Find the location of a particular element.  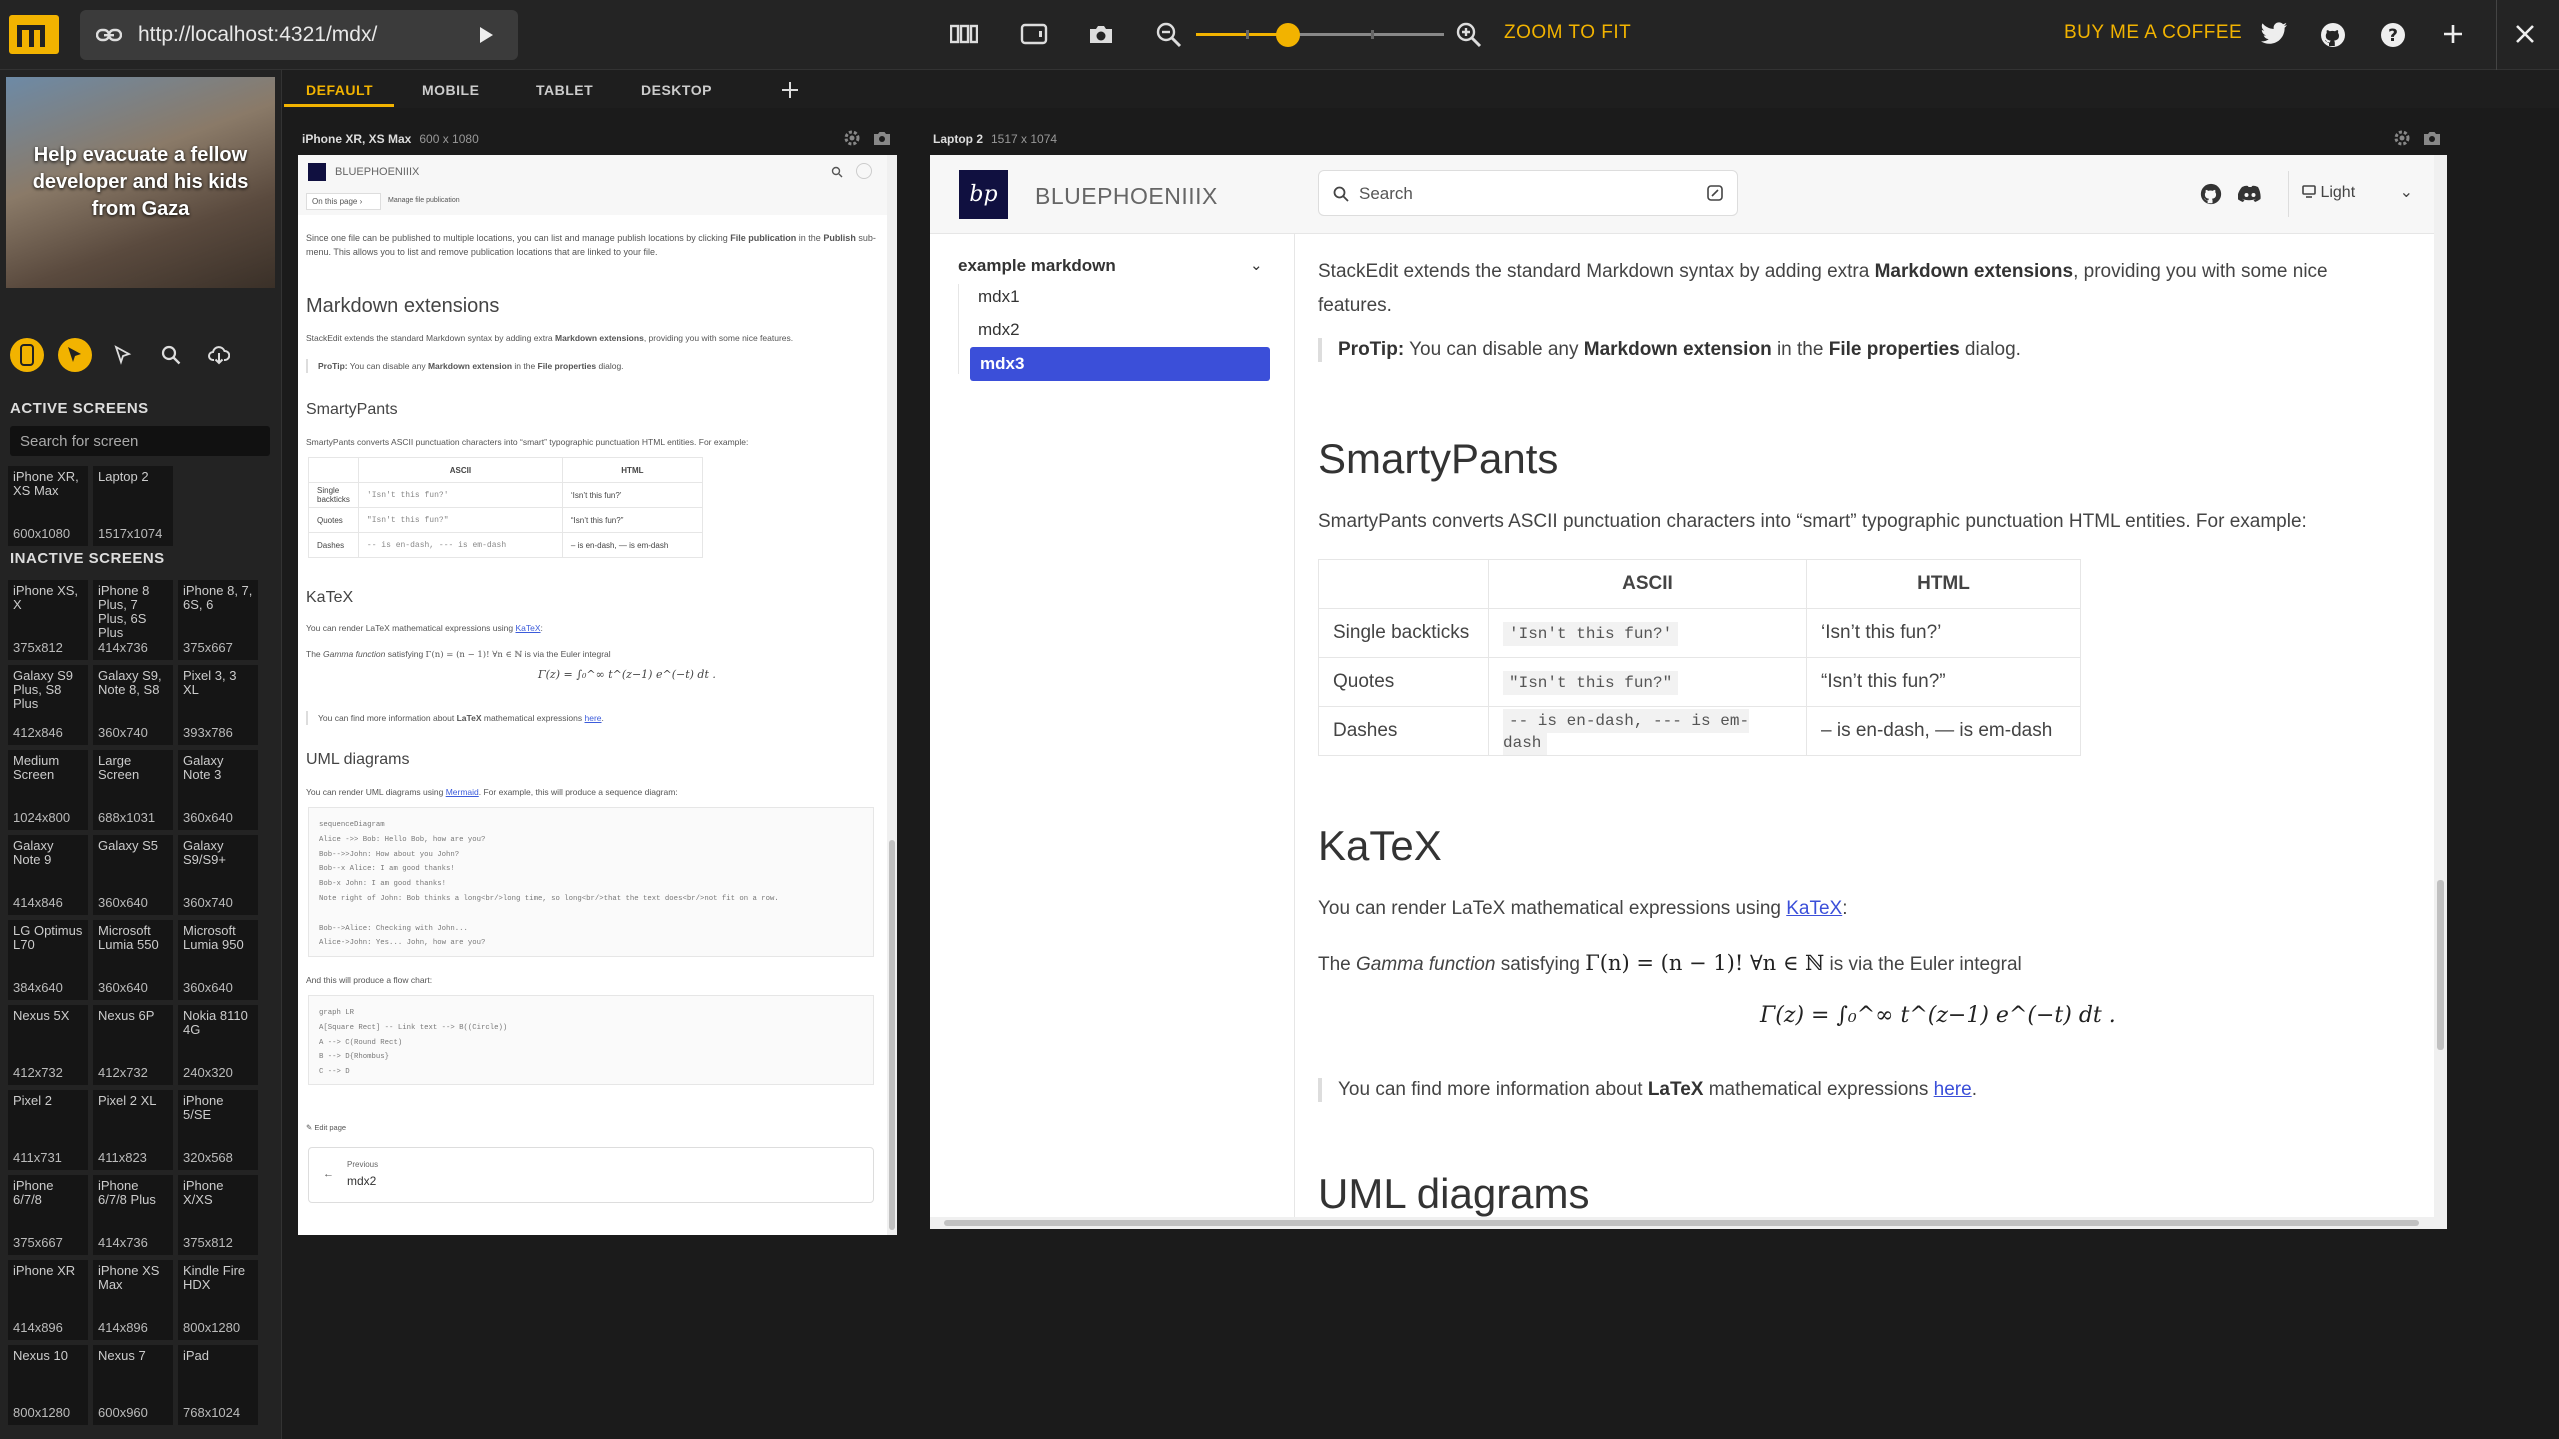

nav-item-mdx1: mdx1 is located at coordinates (999, 297).